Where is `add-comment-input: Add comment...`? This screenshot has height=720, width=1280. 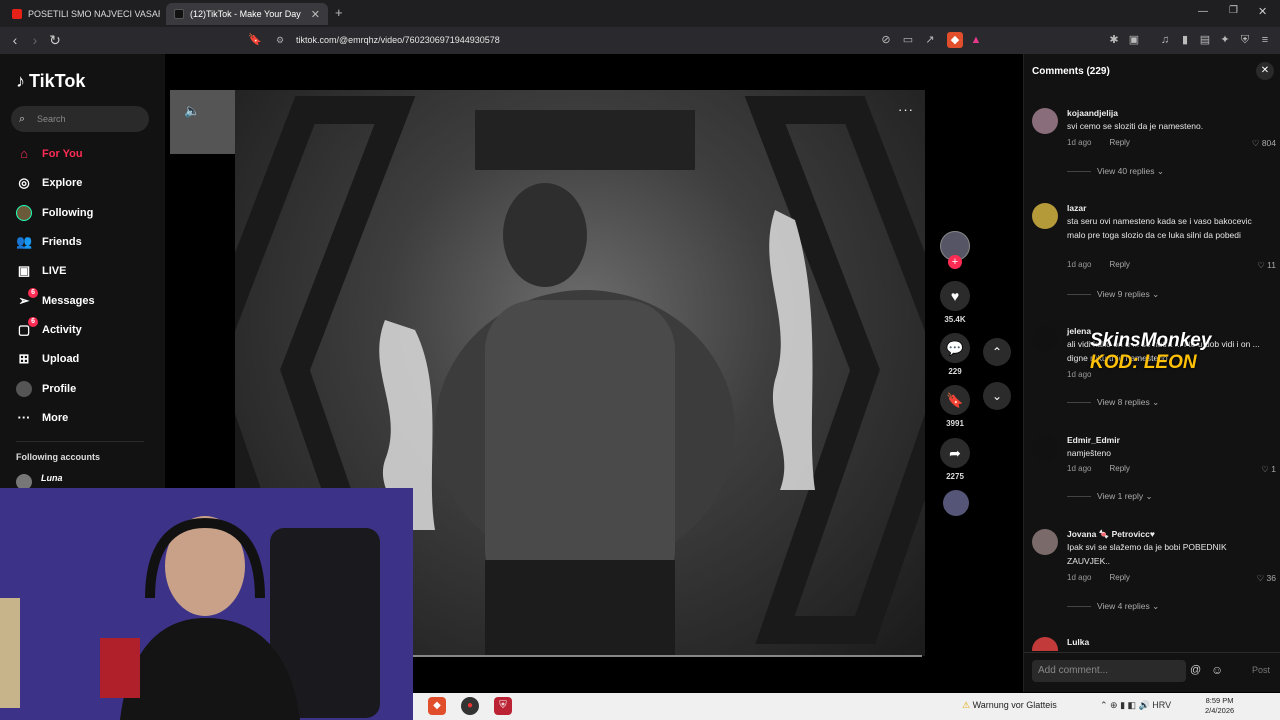
add-comment-input: Add comment... is located at coordinates (1109, 671).